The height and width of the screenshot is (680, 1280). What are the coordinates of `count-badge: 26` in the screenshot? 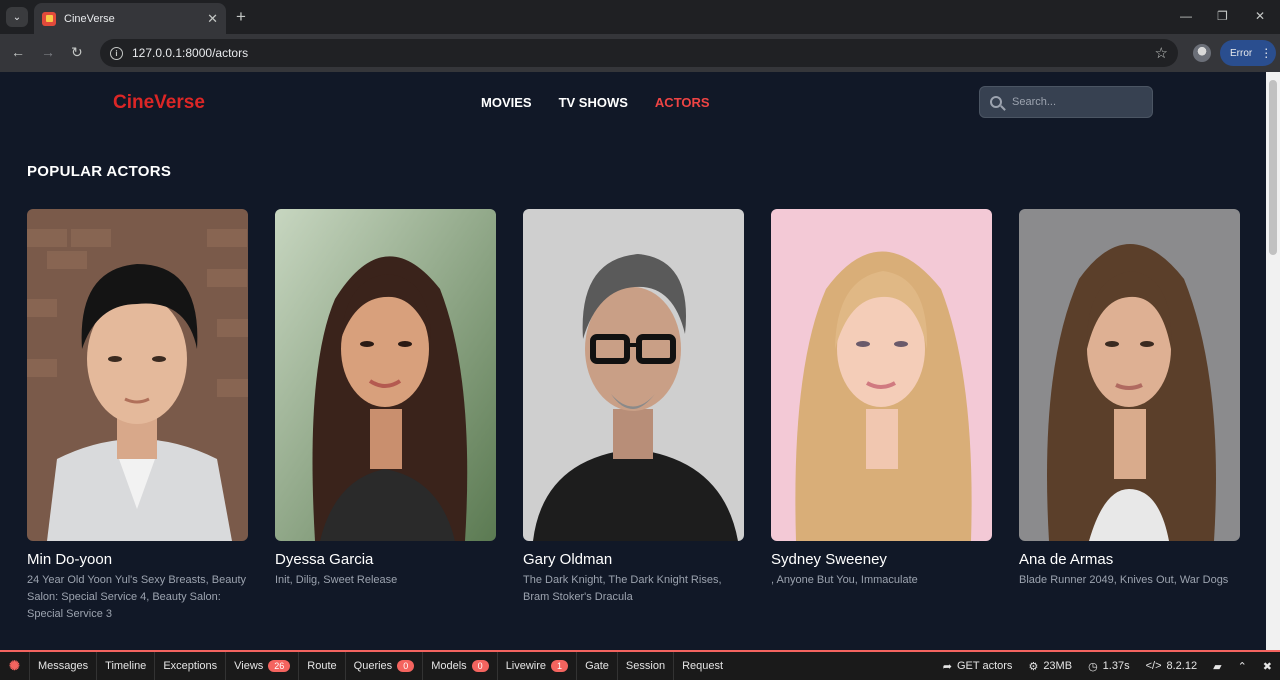 It's located at (279, 666).